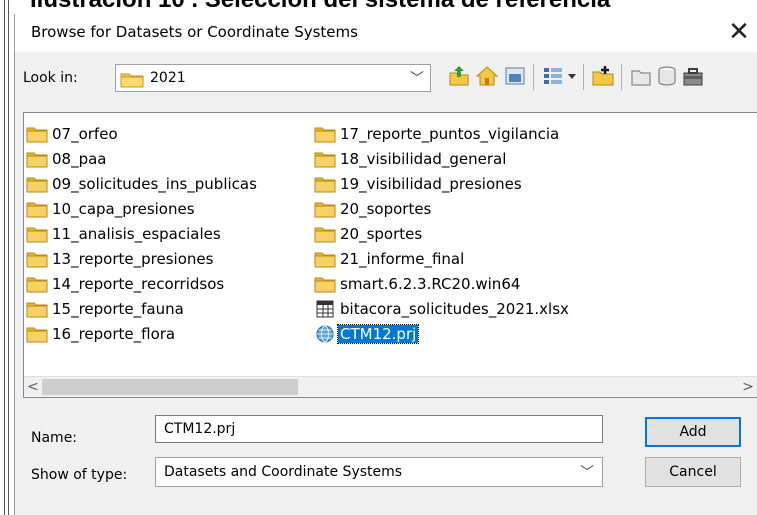 The image size is (757, 515). What do you see at coordinates (748, 387) in the screenshot?
I see `scroll-right-icon: >` at bounding box center [748, 387].